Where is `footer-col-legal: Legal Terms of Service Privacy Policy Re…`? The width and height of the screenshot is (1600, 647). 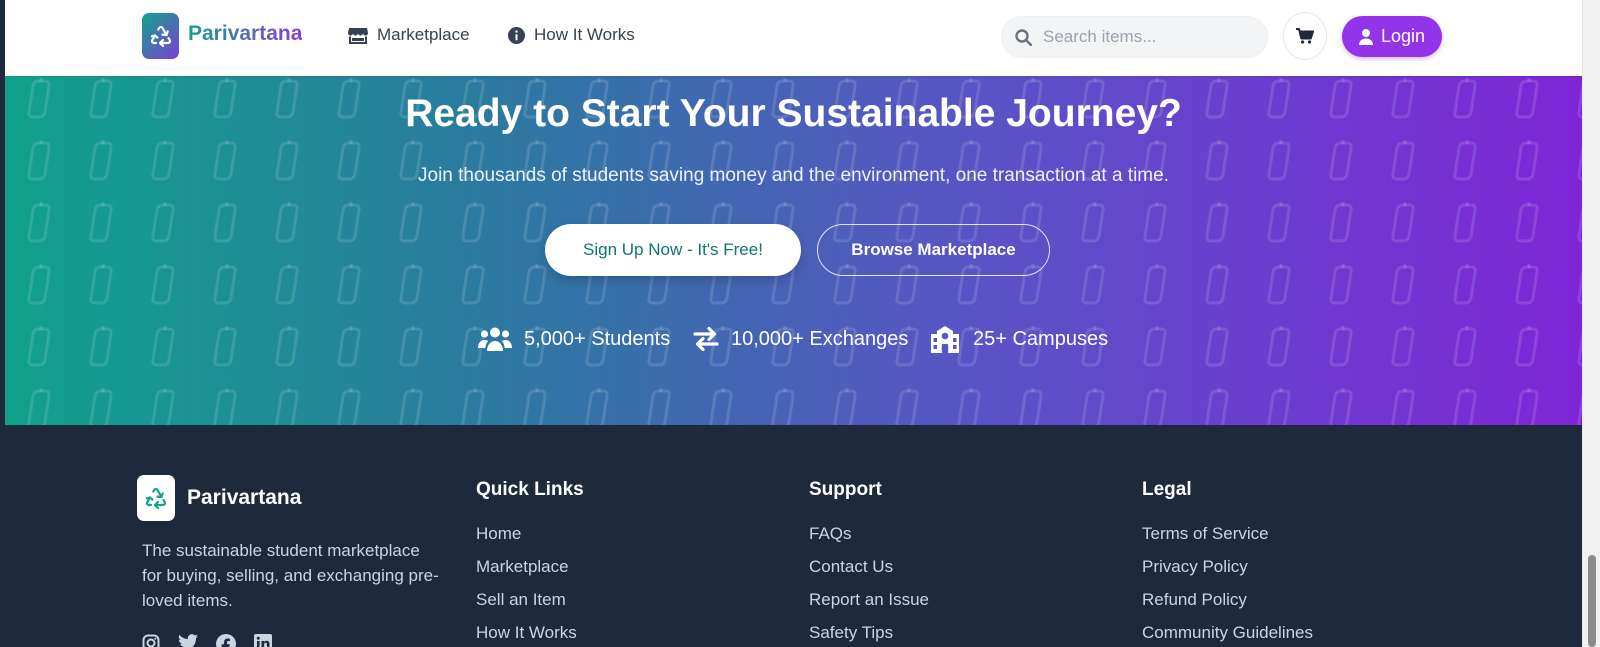
footer-col-legal: Legal Terms of Service Privacy Policy Re… is located at coordinates (1227, 563).